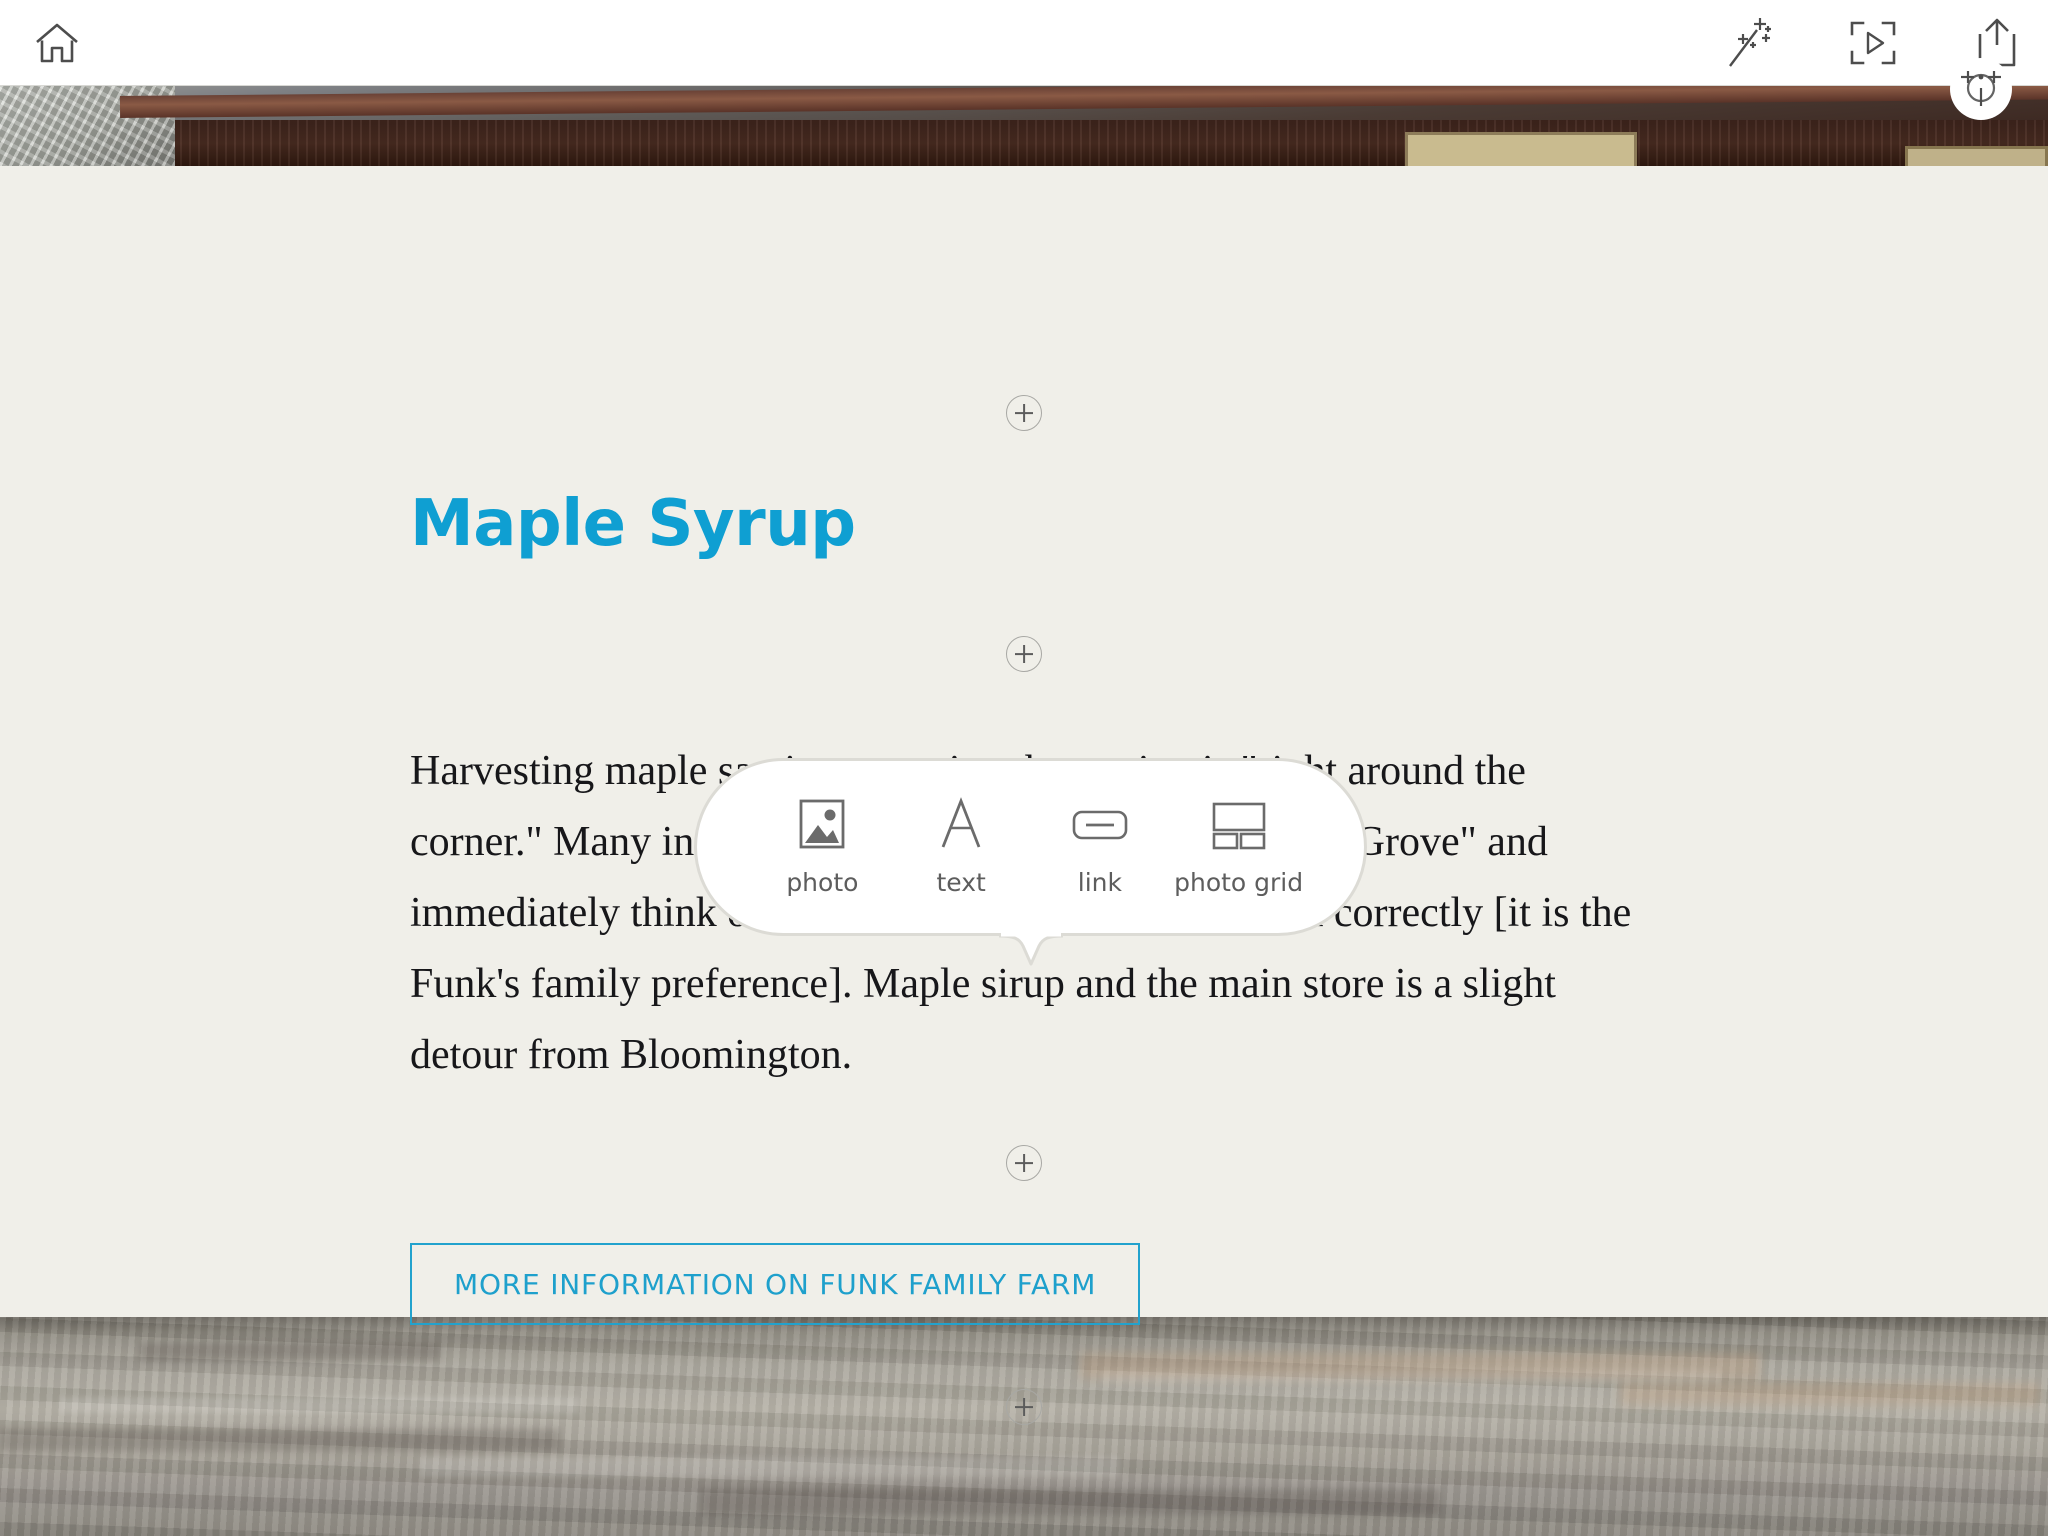 The image size is (2048, 1536). I want to click on photo-grid-icon, so click(1239, 824).